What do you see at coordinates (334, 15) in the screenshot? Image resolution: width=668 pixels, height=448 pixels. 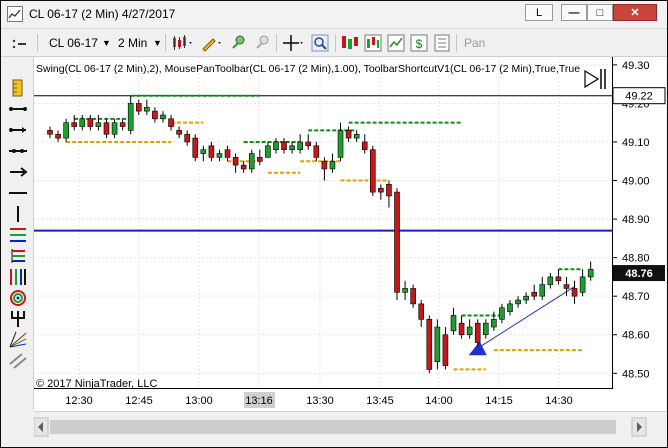 I see `title-bar: CL 06-17 (2 Min) 4/27/2017 L — □ ✕` at bounding box center [334, 15].